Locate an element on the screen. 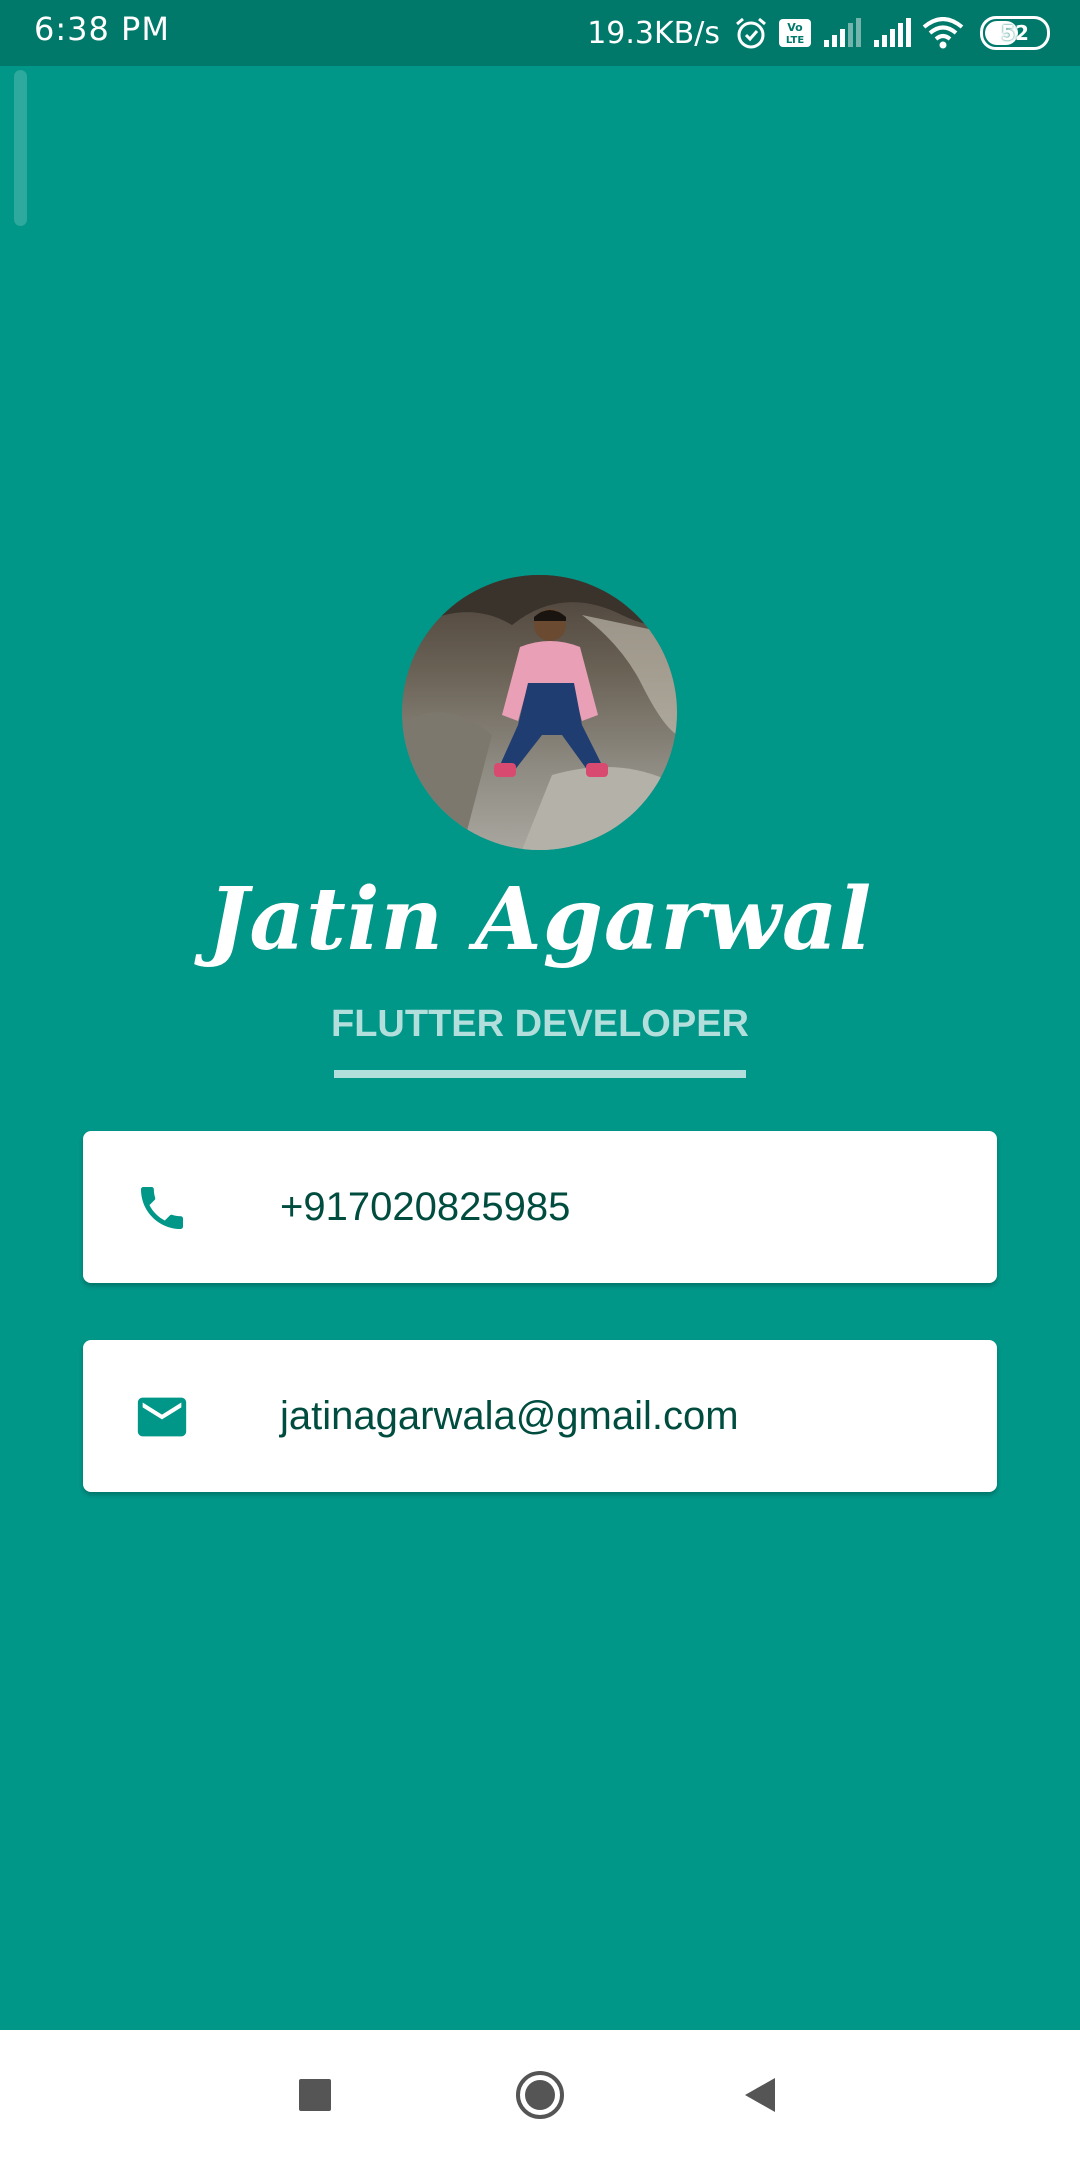 Image resolution: width=1080 pixels, height=2160 pixels. profile-avatar is located at coordinates (539, 712).